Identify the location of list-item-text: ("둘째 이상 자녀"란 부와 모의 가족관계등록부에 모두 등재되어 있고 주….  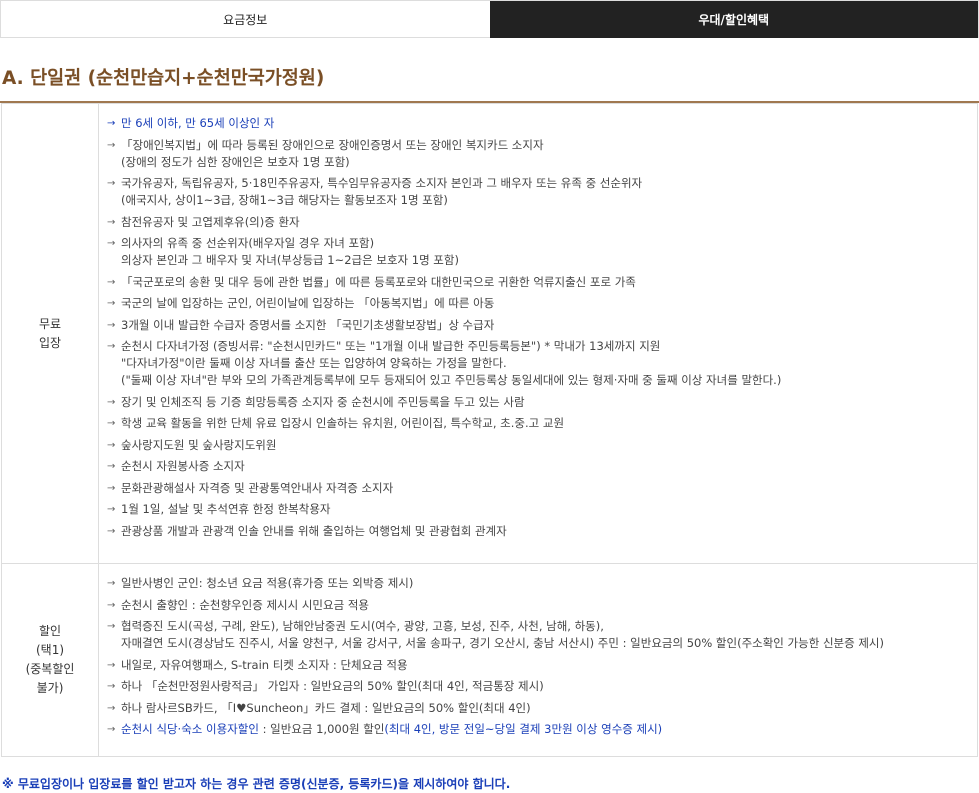
(451, 380).